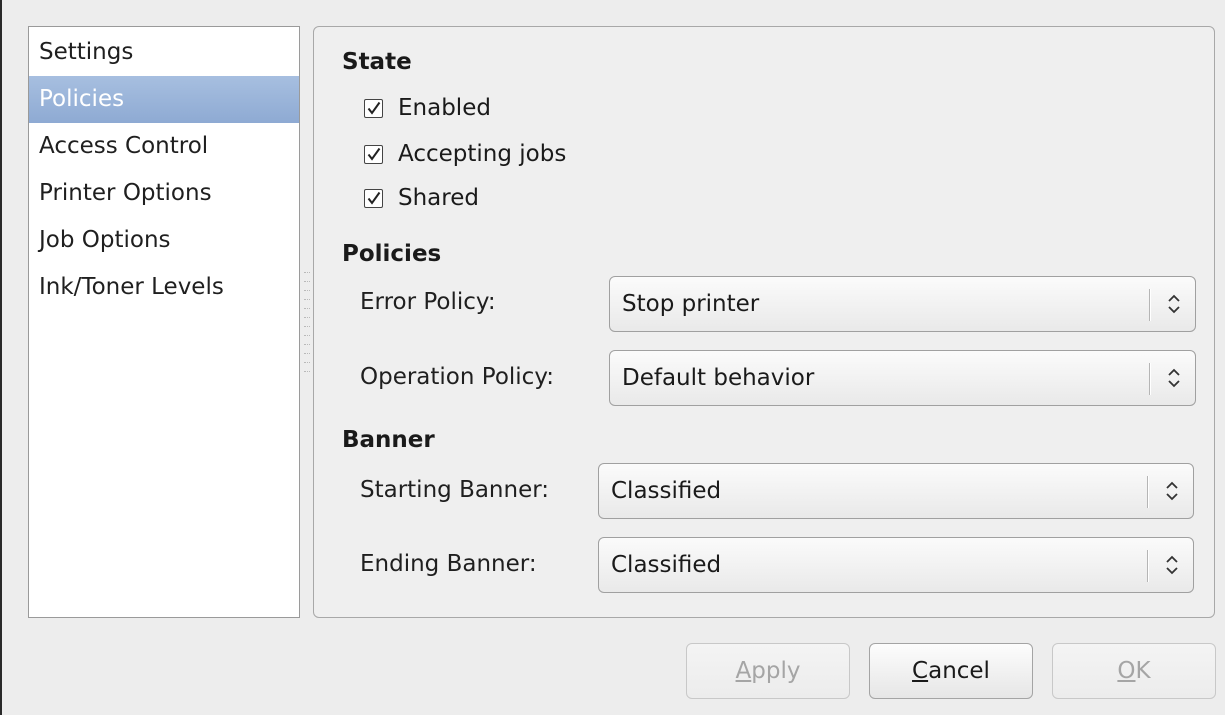 This screenshot has width=1225, height=715. I want to click on accepting-jobs-row: Accepting jobs, so click(465, 154).